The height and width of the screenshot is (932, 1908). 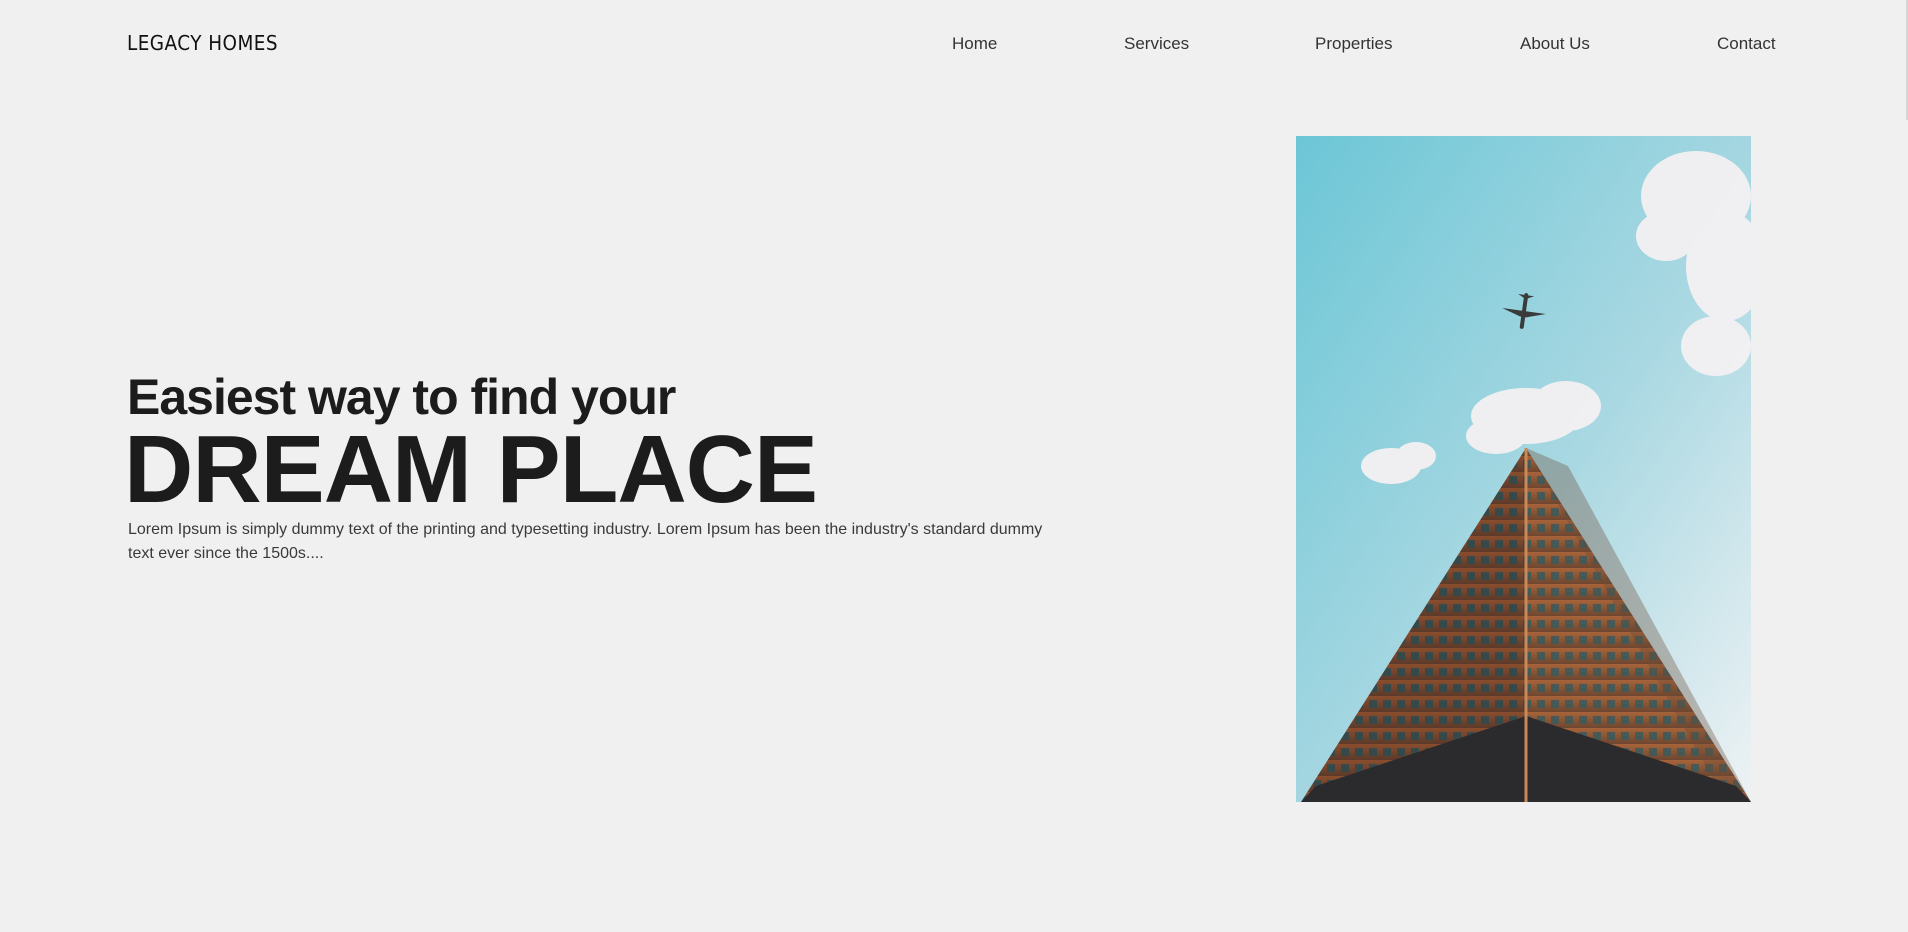 I want to click on hero-title: DREAM PLACE, so click(x=471, y=469).